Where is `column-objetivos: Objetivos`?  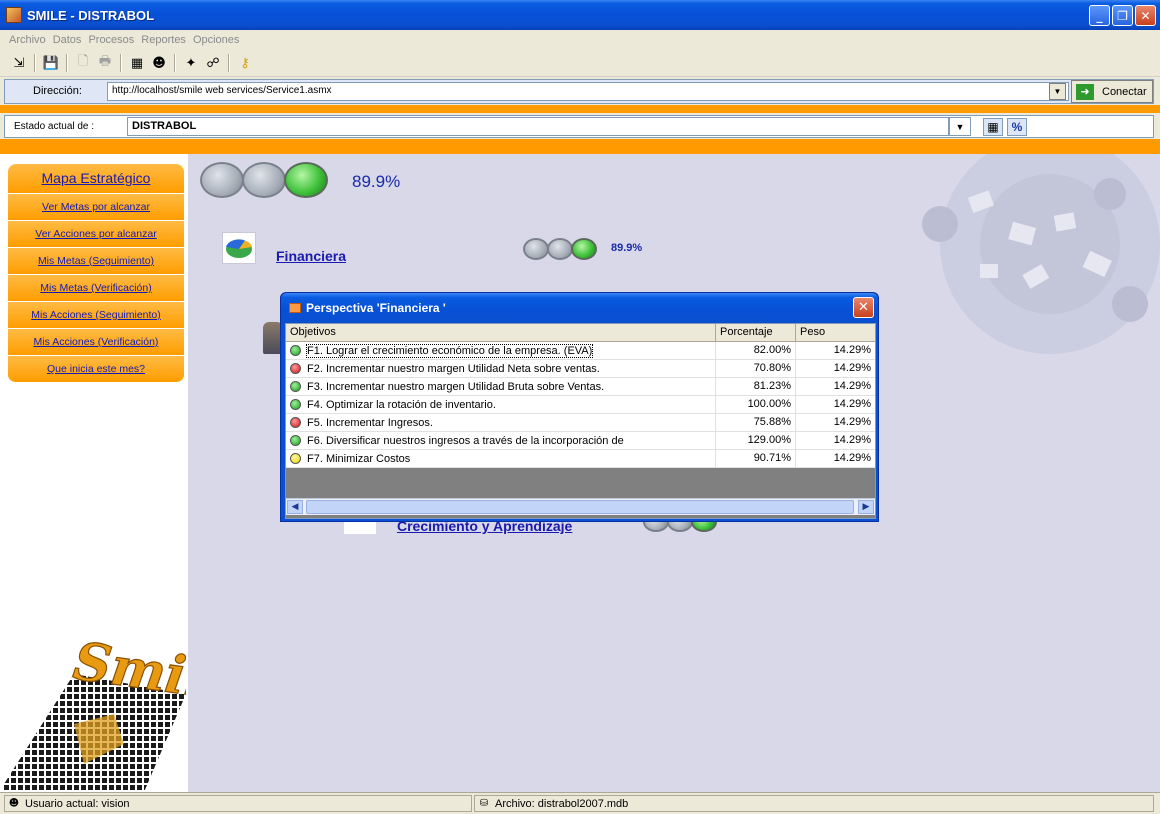
column-objetivos: Objetivos is located at coordinates (501, 333).